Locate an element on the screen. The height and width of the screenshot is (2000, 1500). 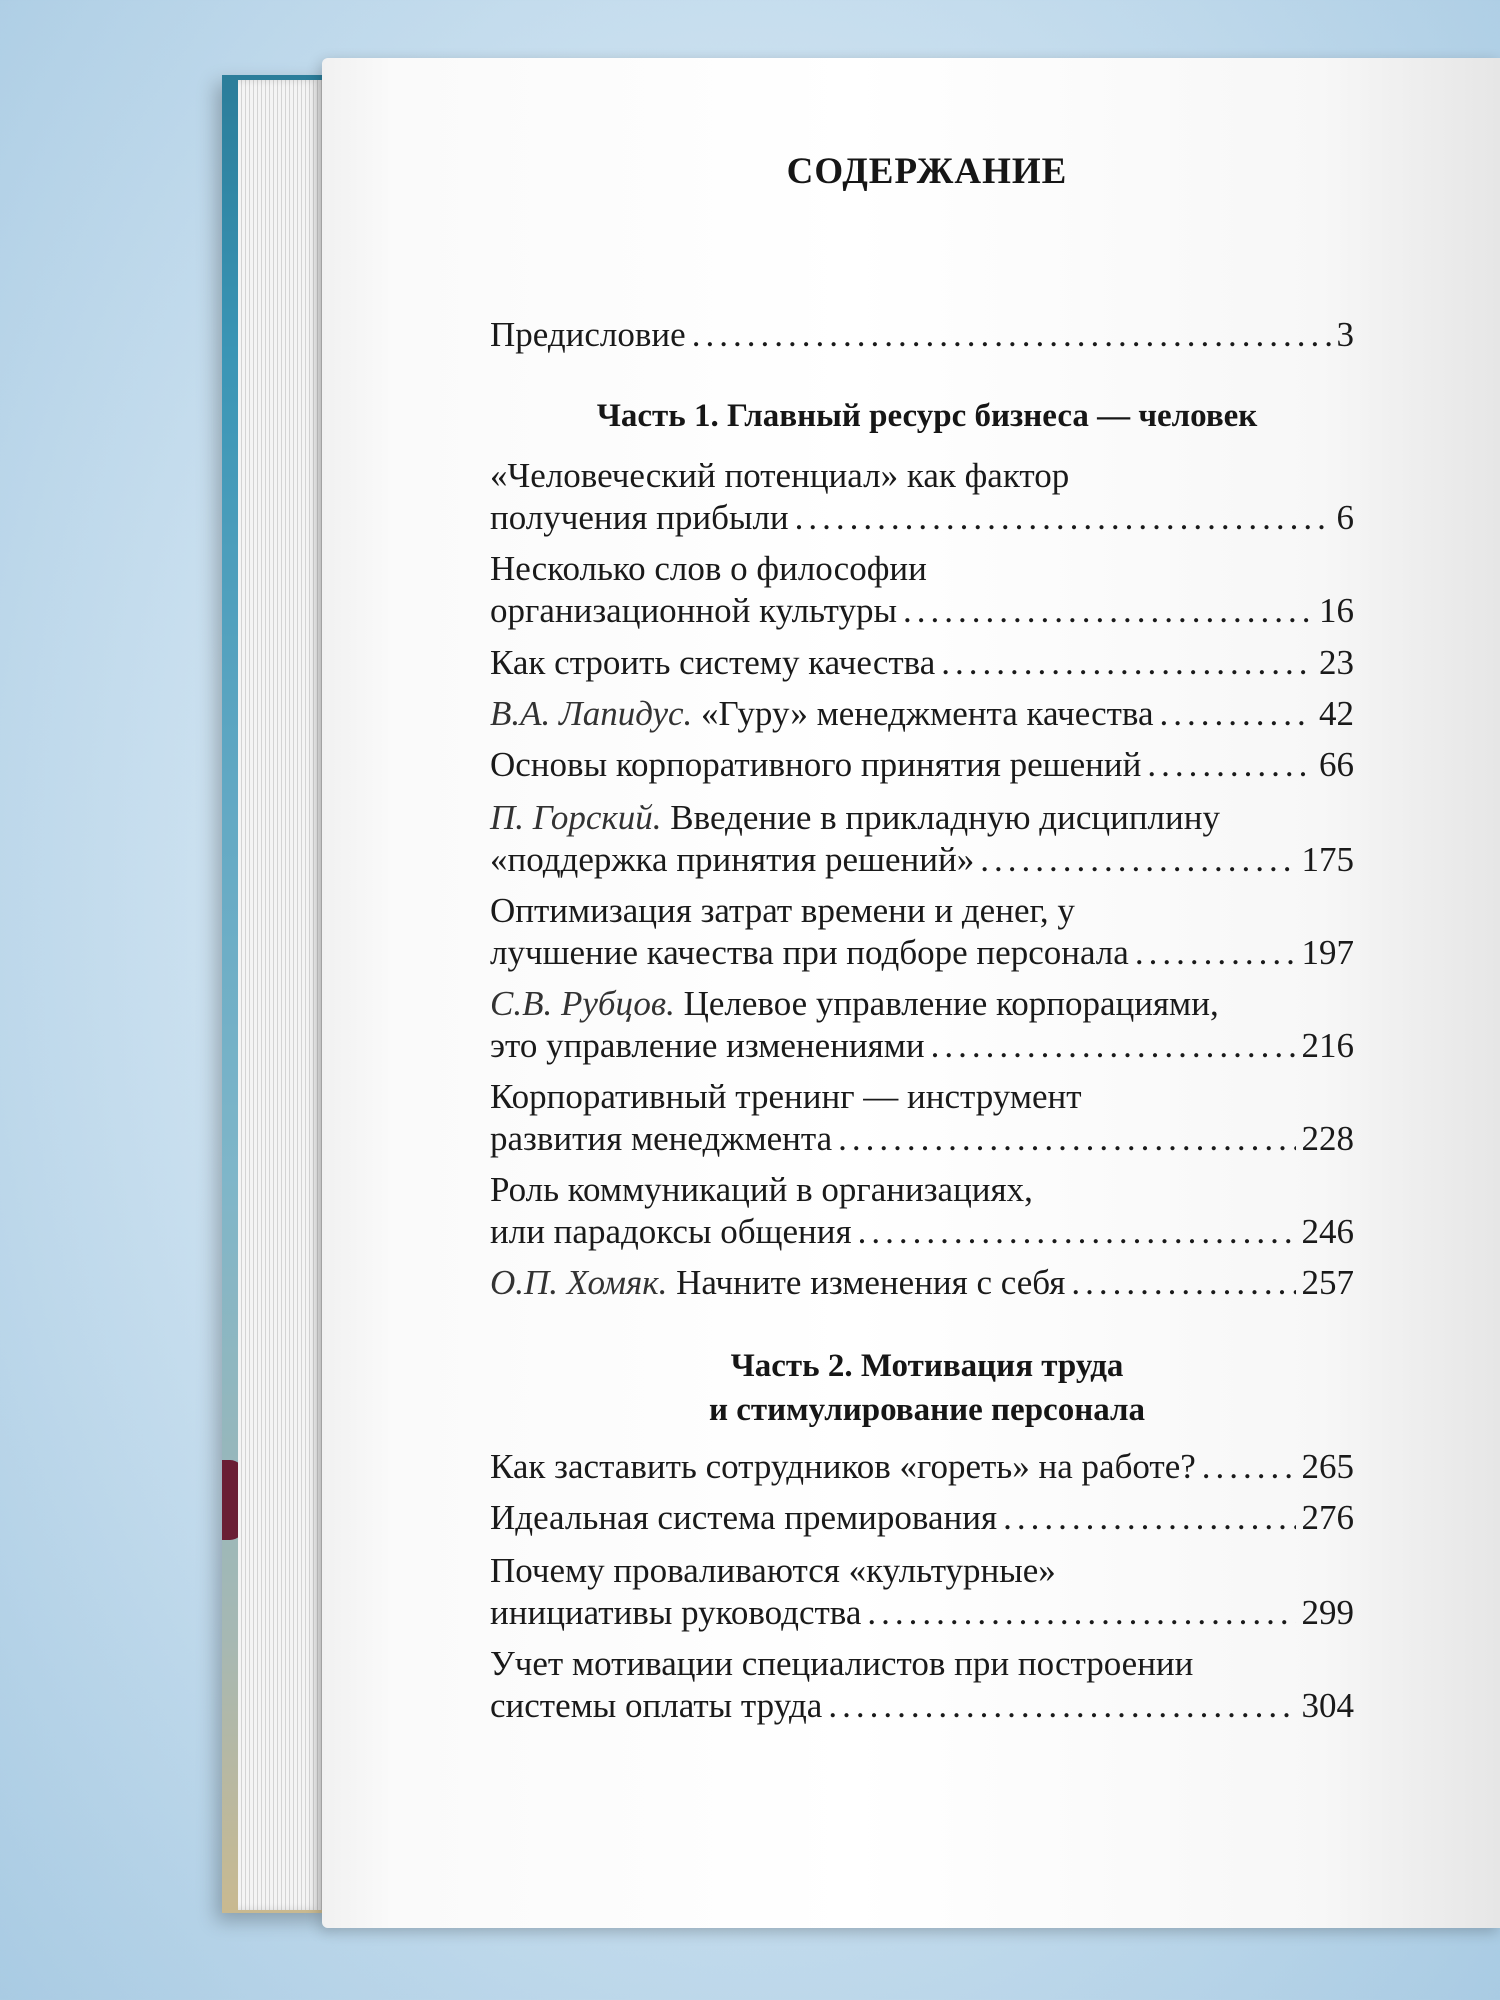
toc-entry-text: системы оплаты труда is located at coordinates (656, 1705).